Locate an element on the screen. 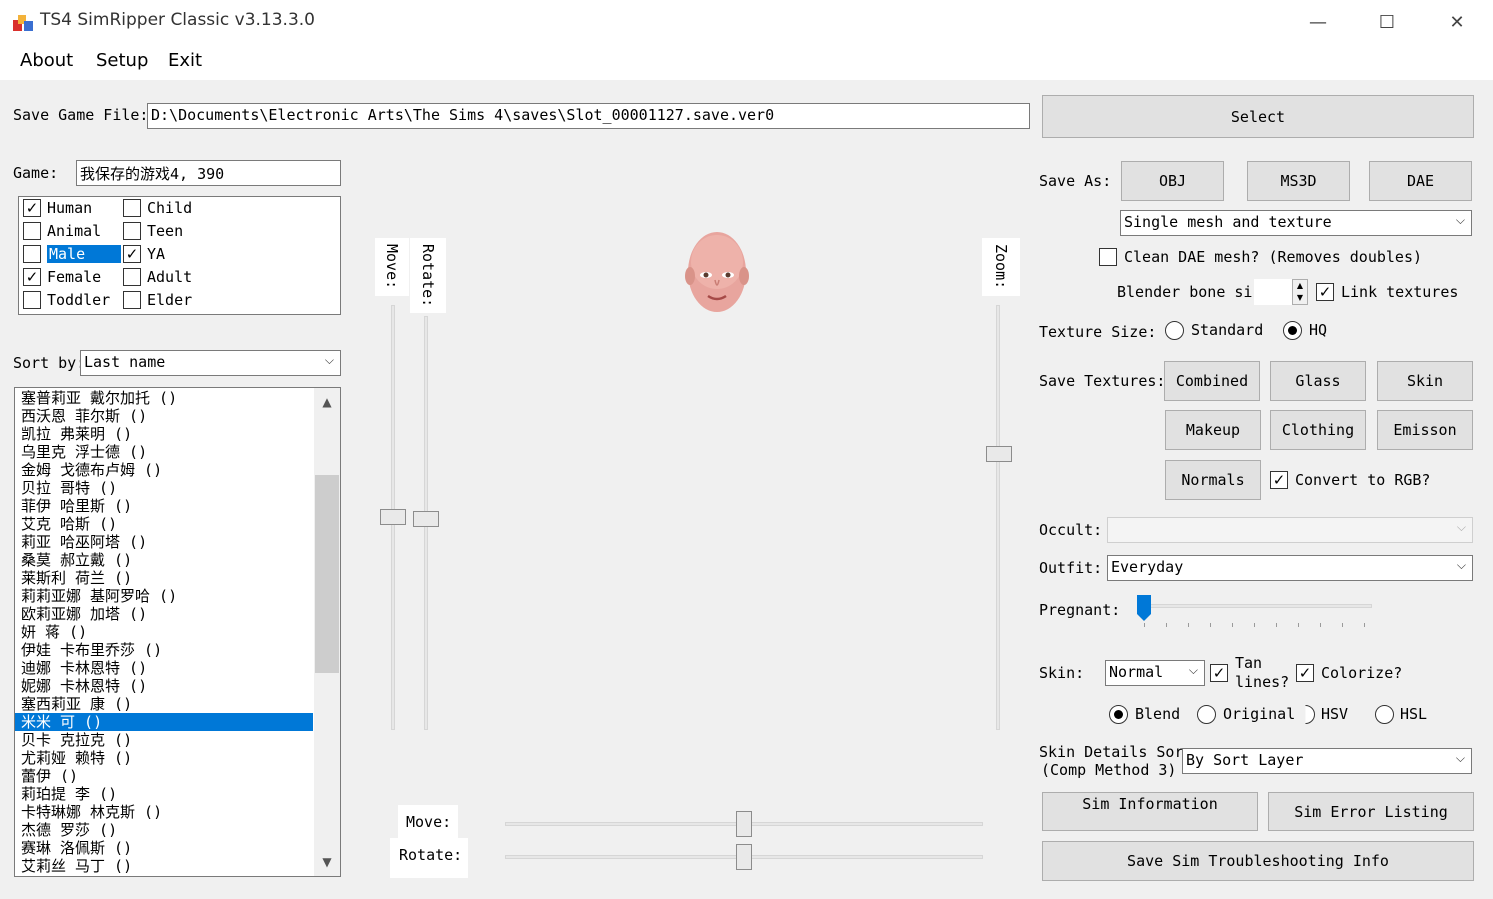  sim-head-preview is located at coordinates (717, 273).